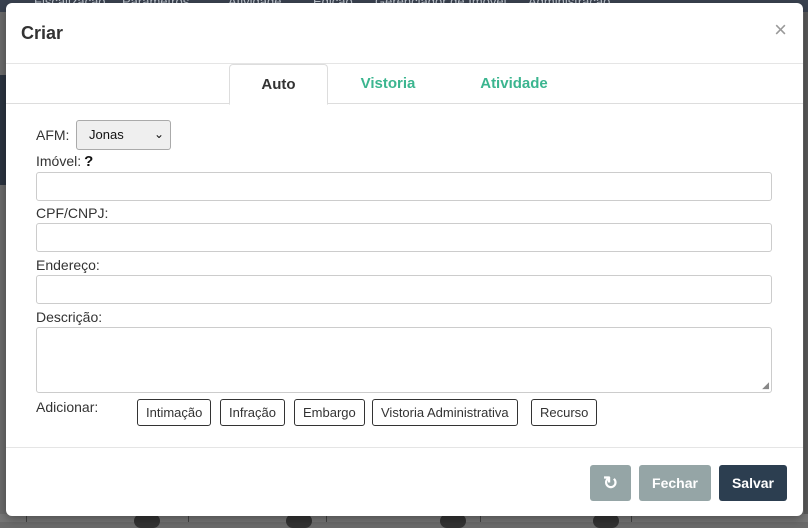 The image size is (808, 528). Describe the element at coordinates (72, 213) in the screenshot. I see `cpf-cnpj-label: CPF/CNPJ:` at that location.